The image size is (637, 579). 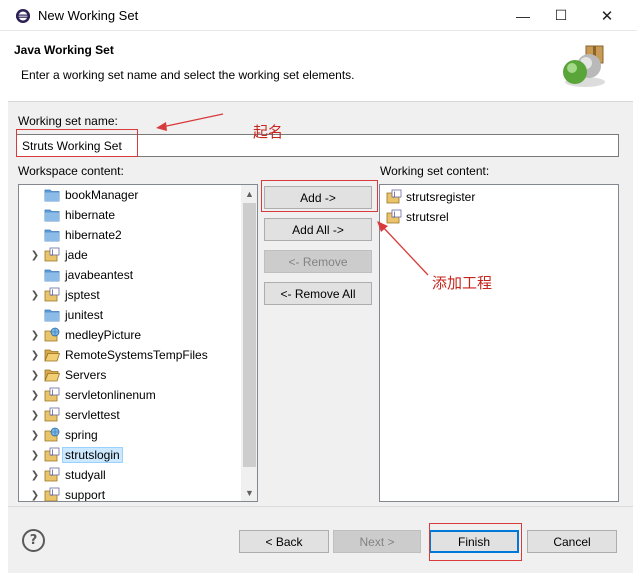 What do you see at coordinates (130, 415) in the screenshot?
I see `tree-item-servlettest: ❯ Jservlettest` at bounding box center [130, 415].